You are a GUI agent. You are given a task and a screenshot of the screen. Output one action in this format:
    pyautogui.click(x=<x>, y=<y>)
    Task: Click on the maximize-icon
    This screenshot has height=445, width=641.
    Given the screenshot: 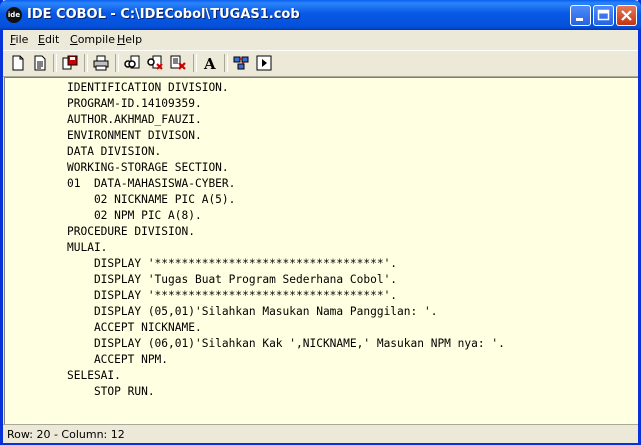 What is the action you would take?
    pyautogui.click(x=603, y=15)
    